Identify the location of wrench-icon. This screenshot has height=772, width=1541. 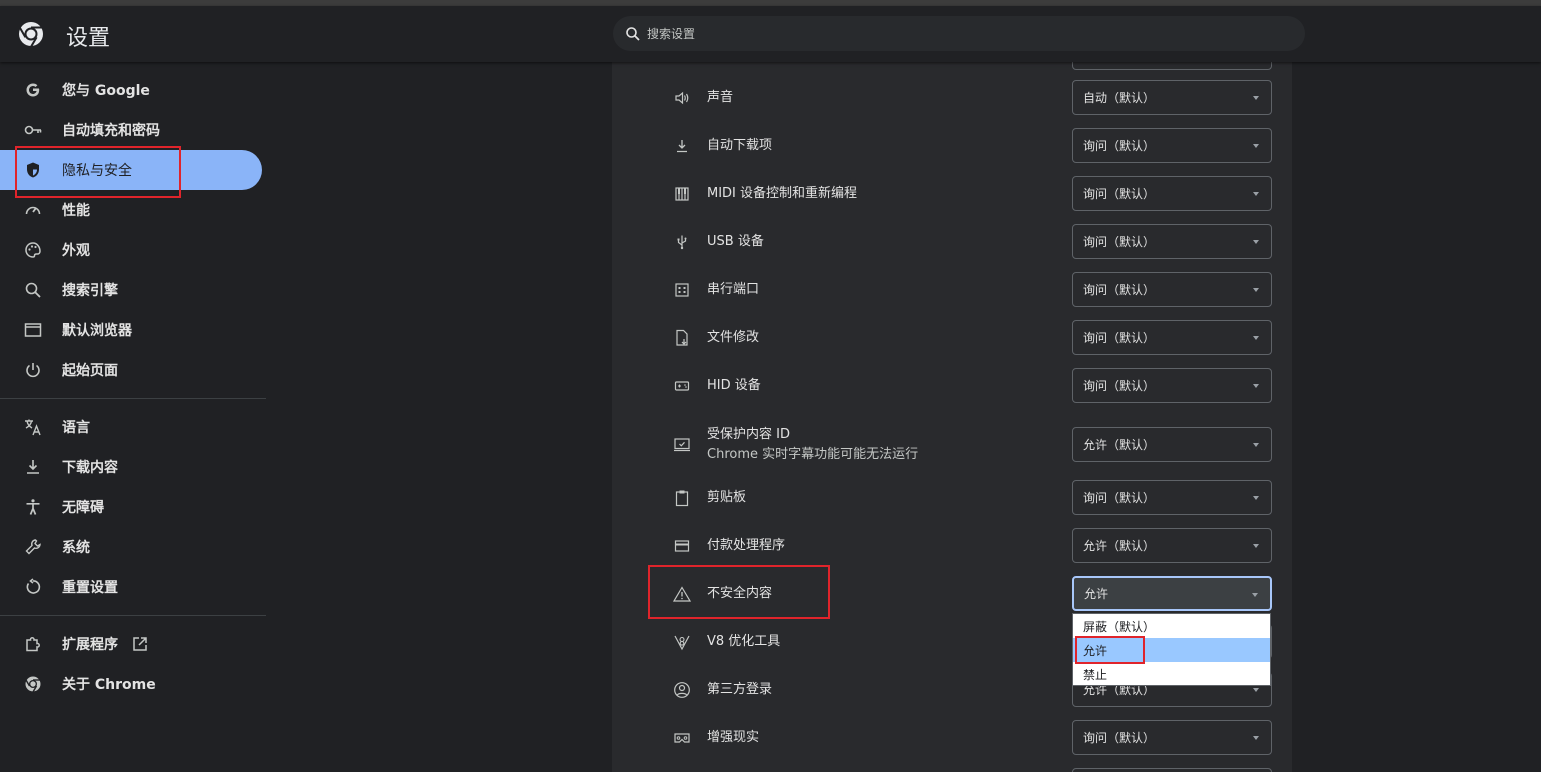
(33, 547).